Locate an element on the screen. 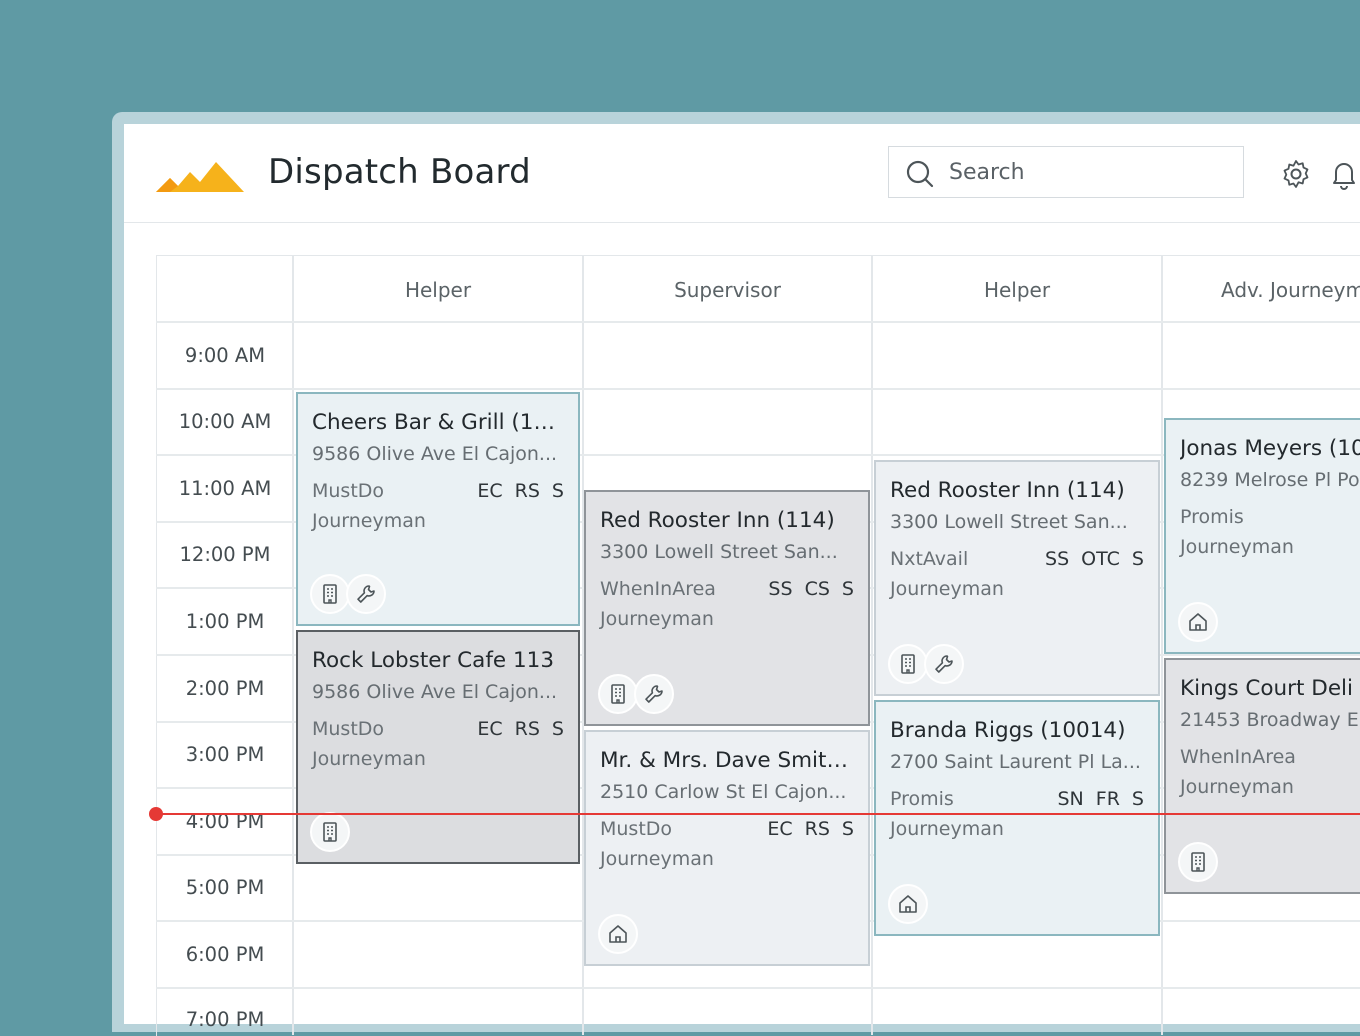 This screenshot has height=1036, width=1360. job-title: Rock Lobster Cafe 113 is located at coordinates (433, 660).